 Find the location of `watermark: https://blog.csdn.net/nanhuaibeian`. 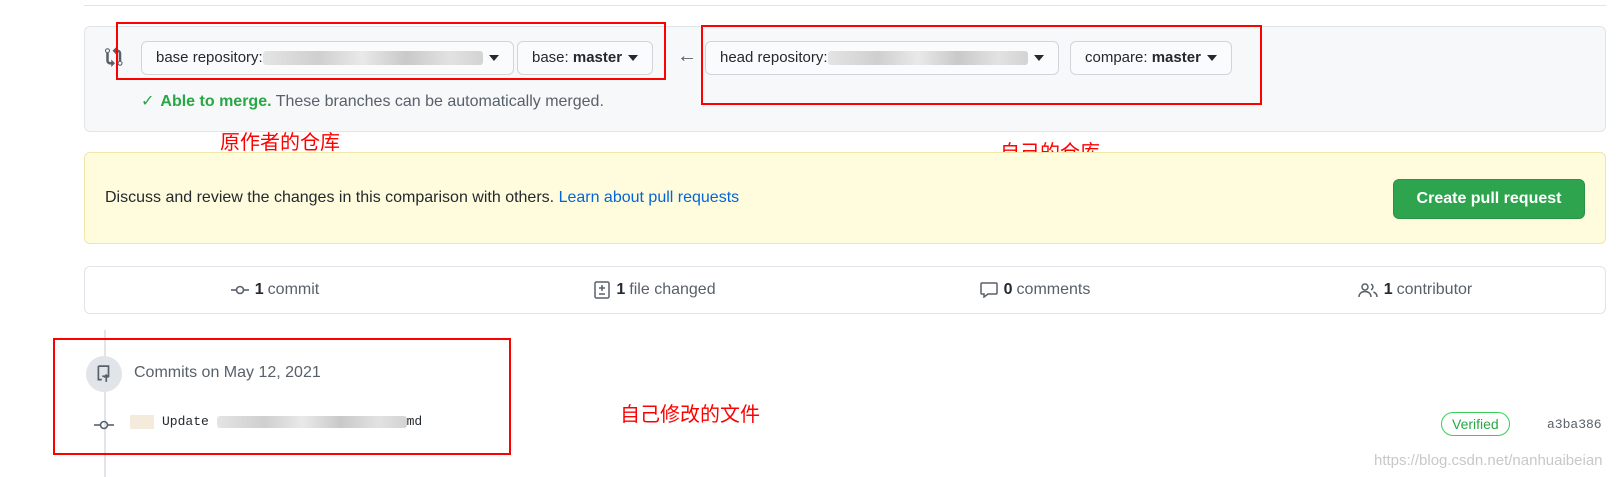

watermark: https://blog.csdn.net/nanhuaibeian is located at coordinates (1488, 460).